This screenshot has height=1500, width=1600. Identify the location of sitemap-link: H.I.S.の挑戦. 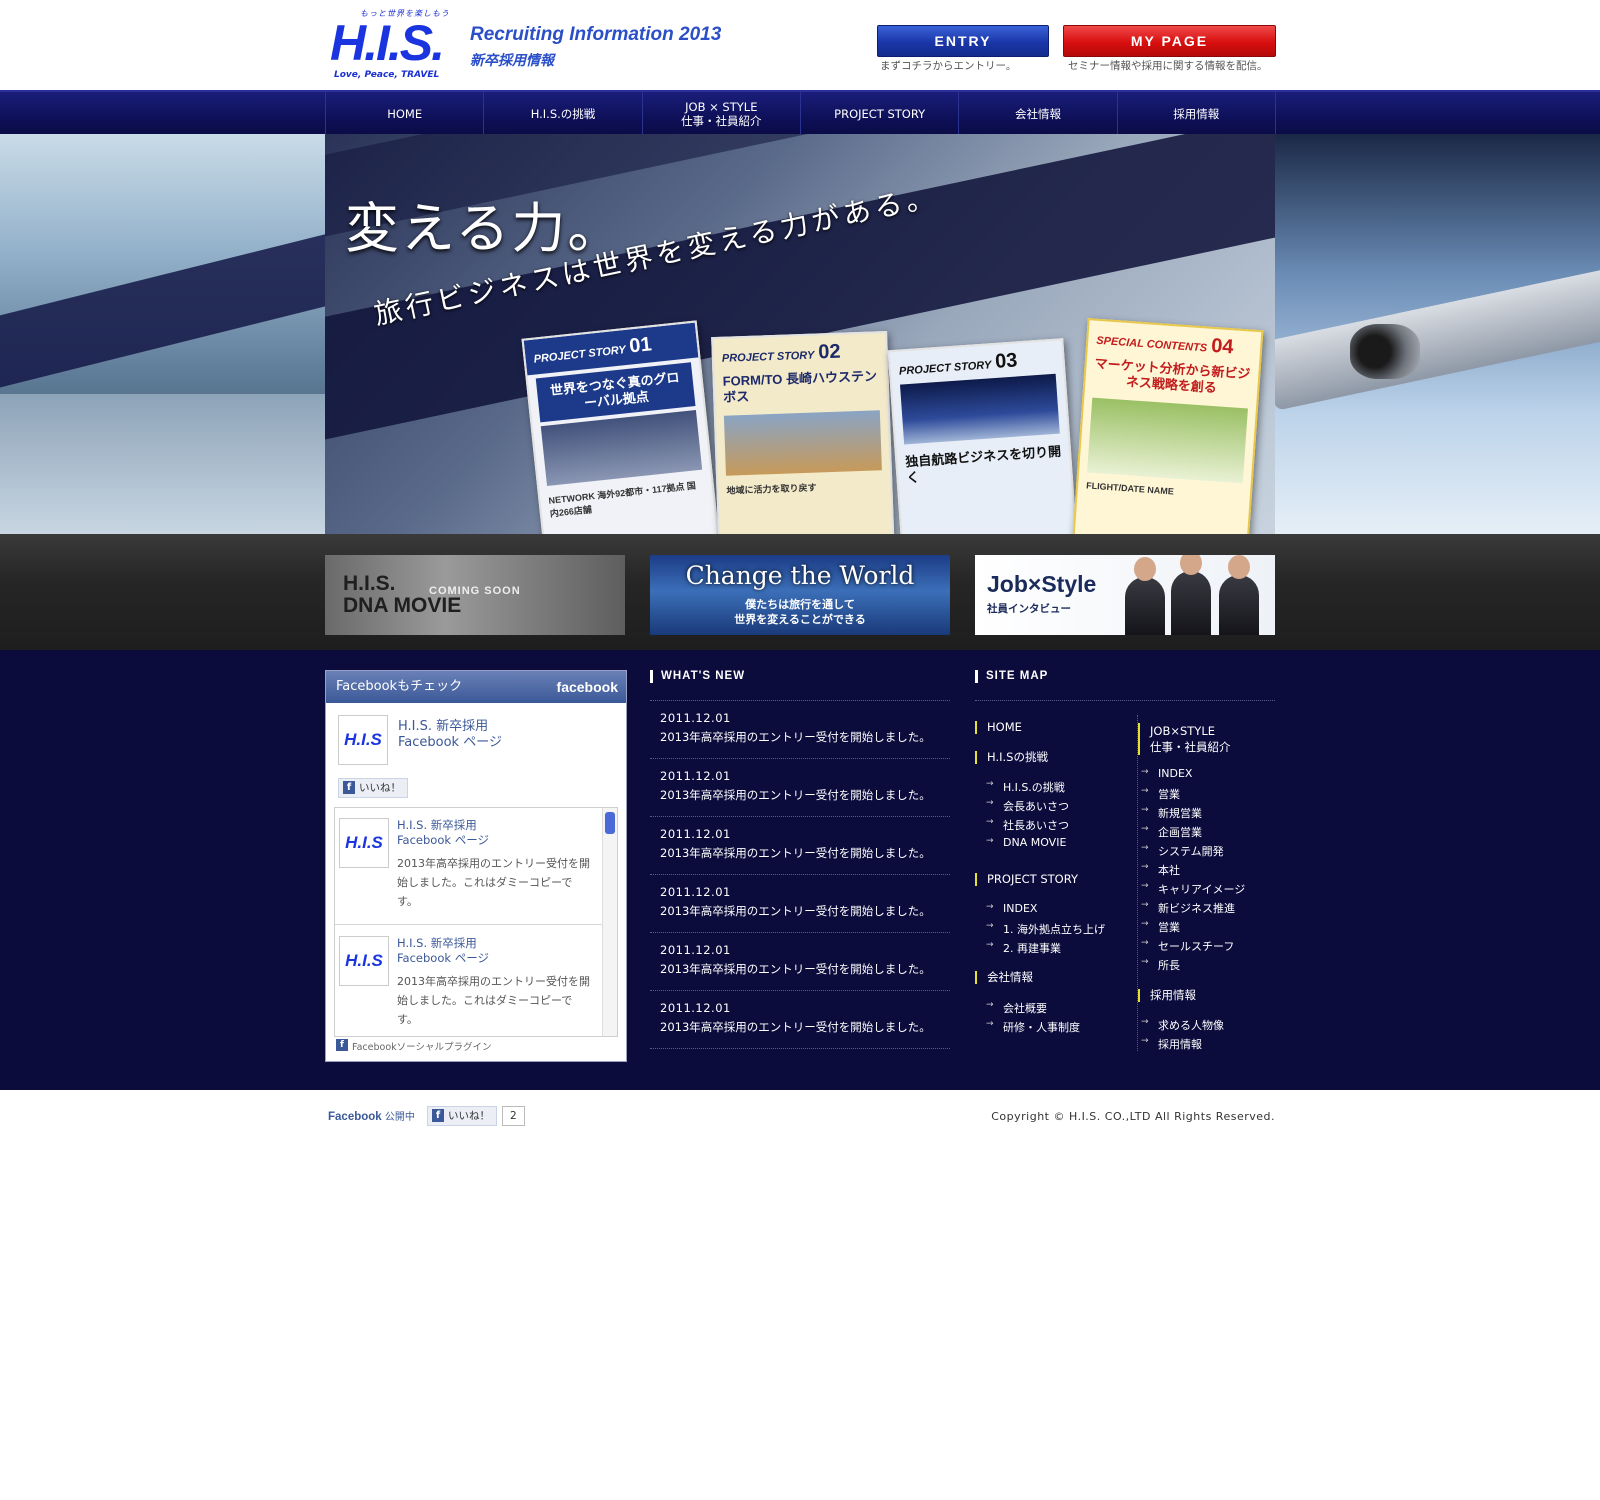
(1025, 787).